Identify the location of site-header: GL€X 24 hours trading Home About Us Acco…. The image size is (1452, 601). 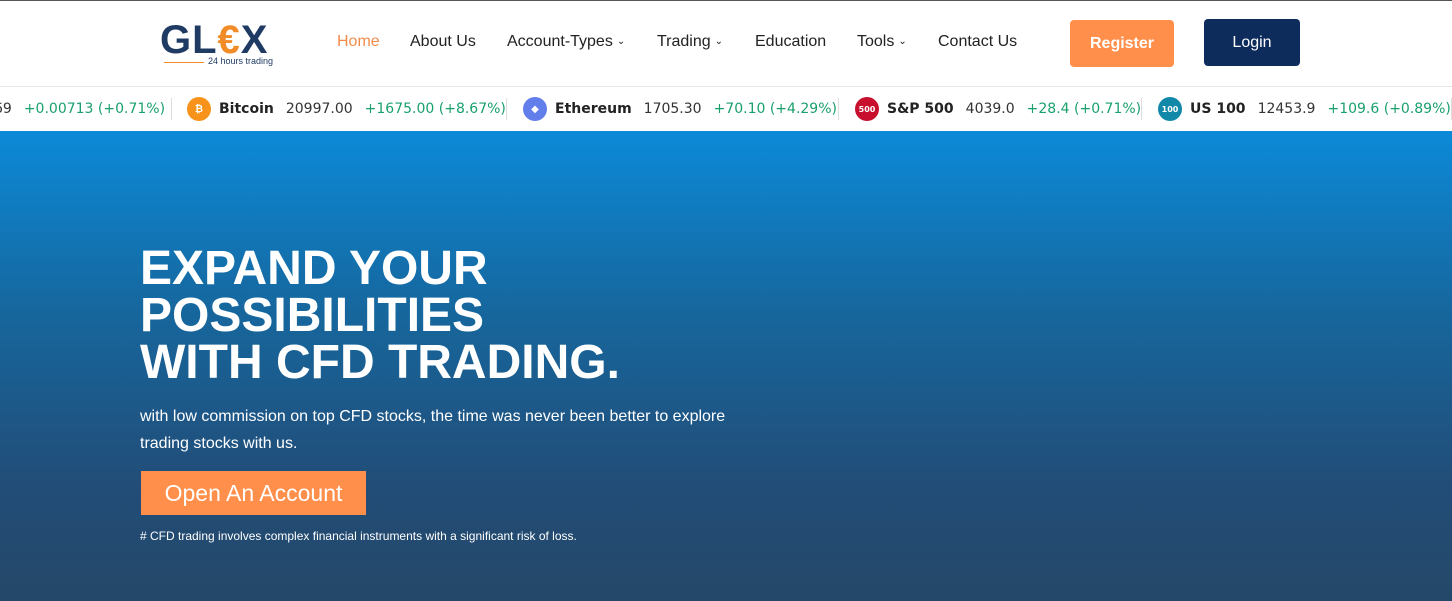
(726, 43).